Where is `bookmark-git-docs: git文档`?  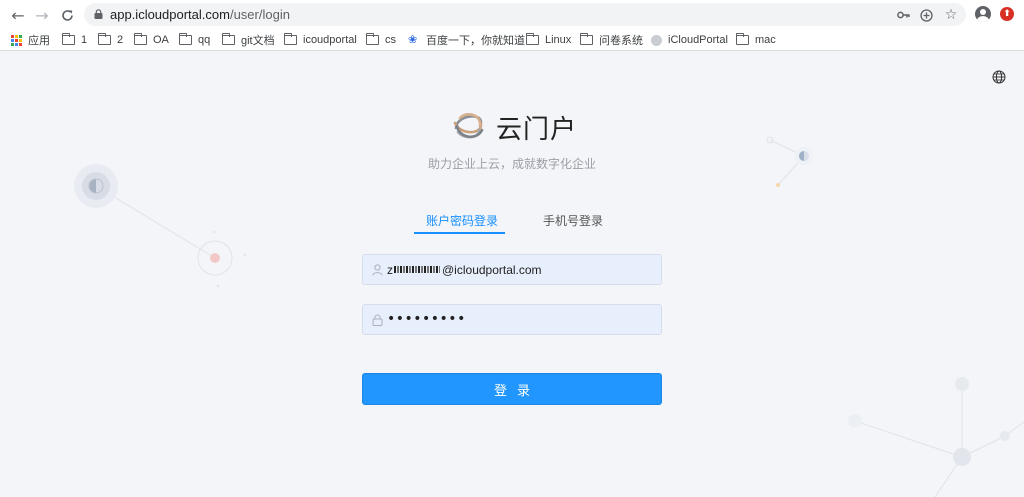
bookmark-git-docs: git文档 is located at coordinates (248, 40).